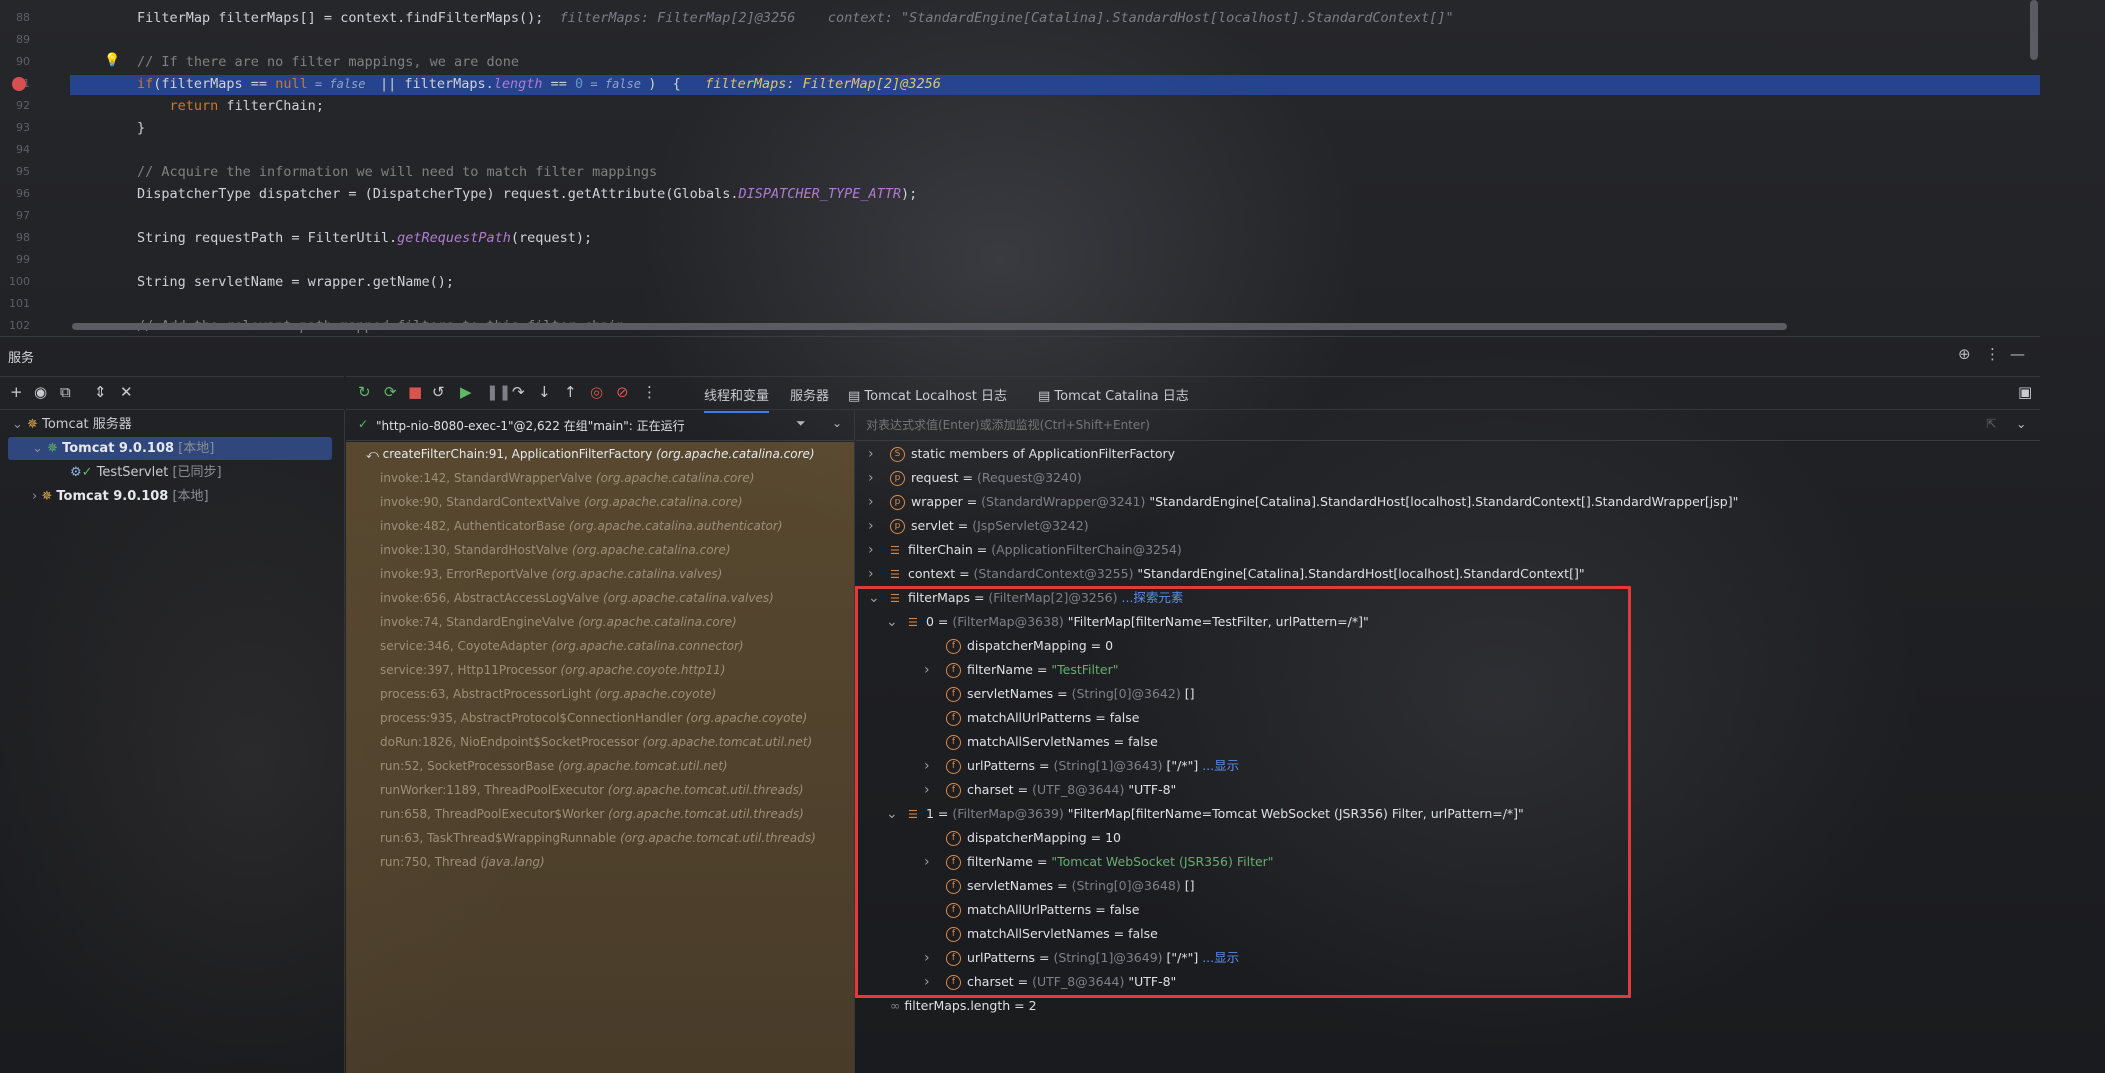  I want to click on code-line: return filterChain;, so click(230, 106).